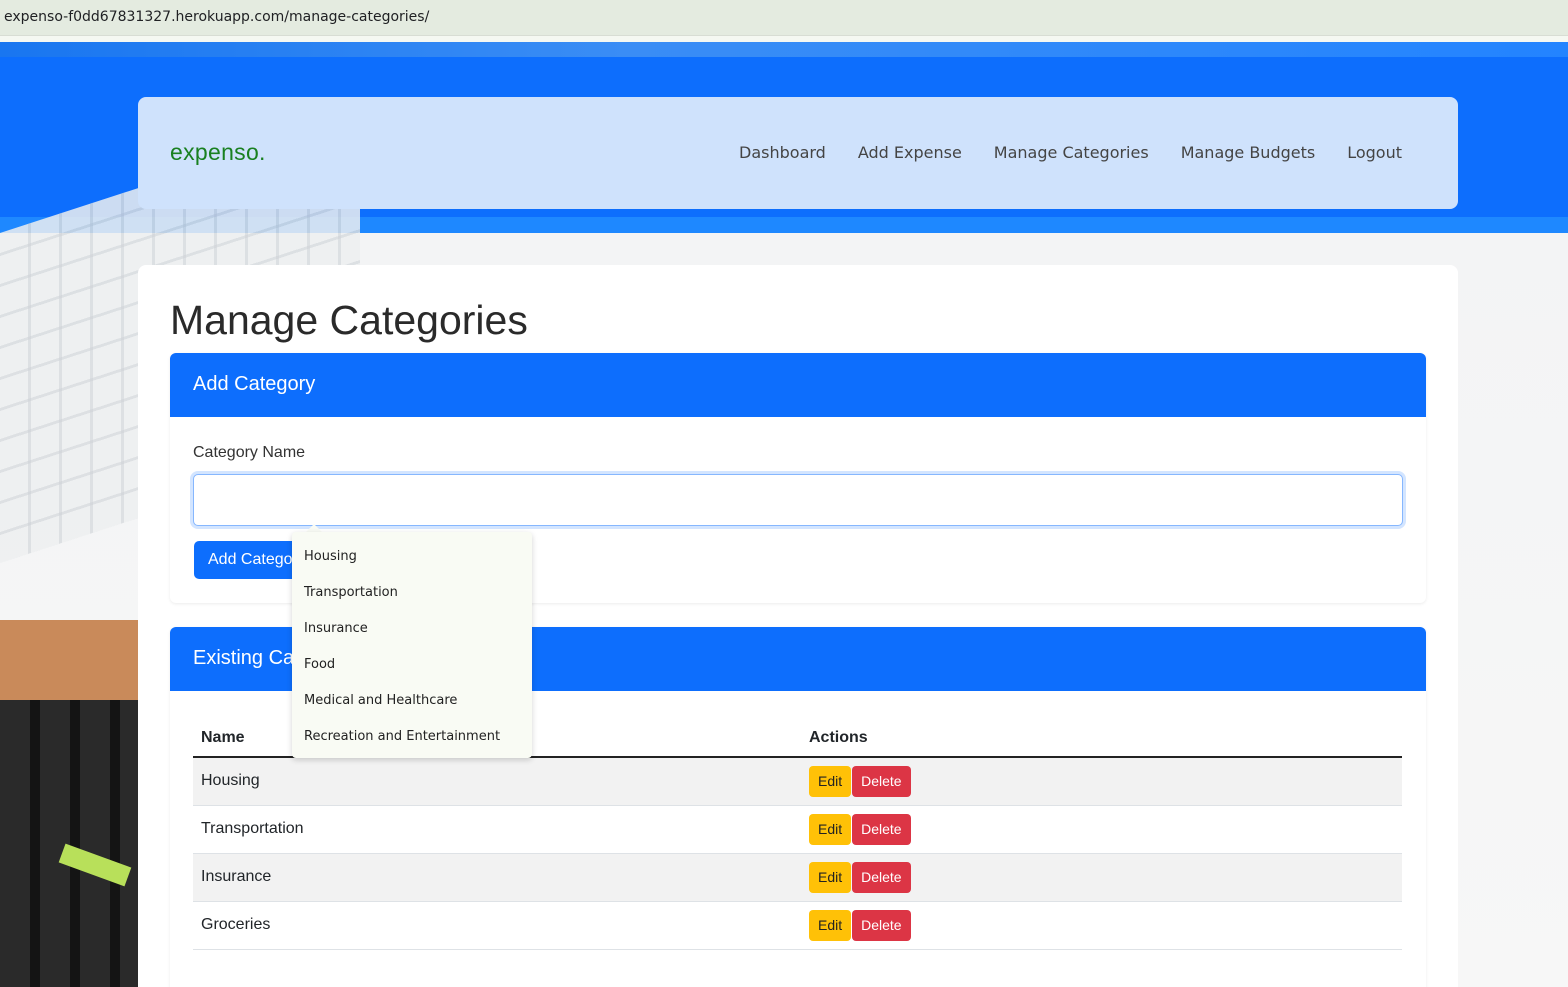 The height and width of the screenshot is (987, 1568). Describe the element at coordinates (314, 528) in the screenshot. I see `autocomplete-caret` at that location.